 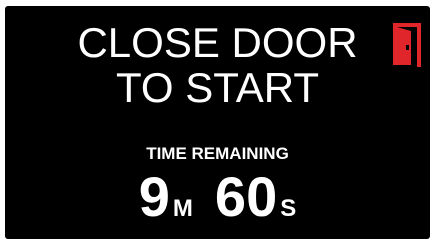 I want to click on to-start-message: TO START, so click(x=217, y=87).